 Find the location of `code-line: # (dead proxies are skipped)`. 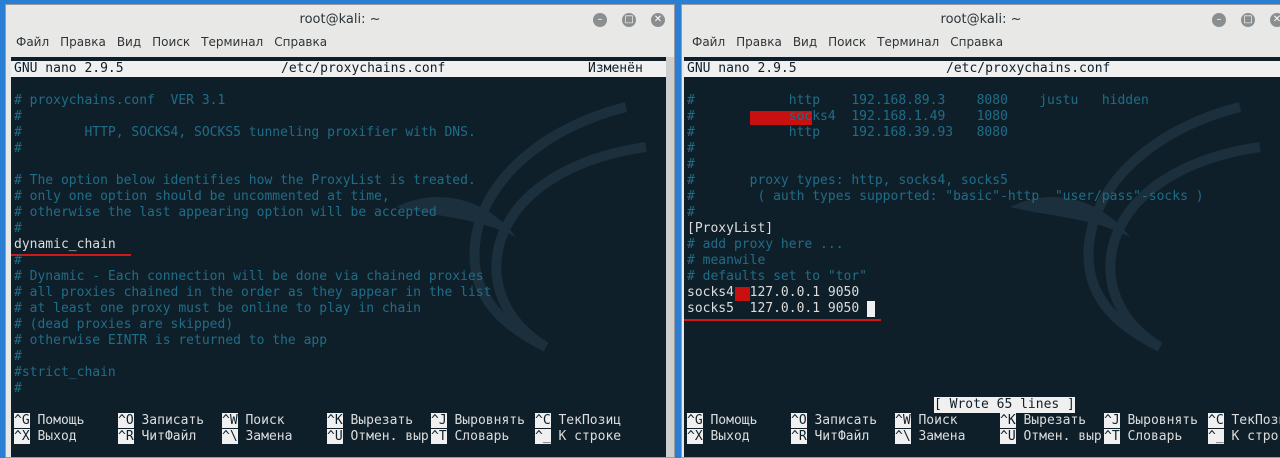

code-line: # (dead proxies are skipped) is located at coordinates (124, 324).